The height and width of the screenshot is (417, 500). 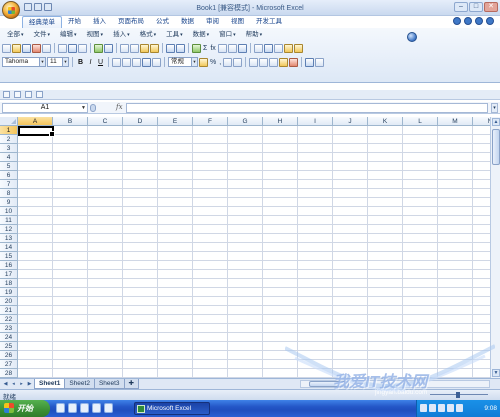 What do you see at coordinates (307, 108) in the screenshot?
I see `formula-input` at bounding box center [307, 108].